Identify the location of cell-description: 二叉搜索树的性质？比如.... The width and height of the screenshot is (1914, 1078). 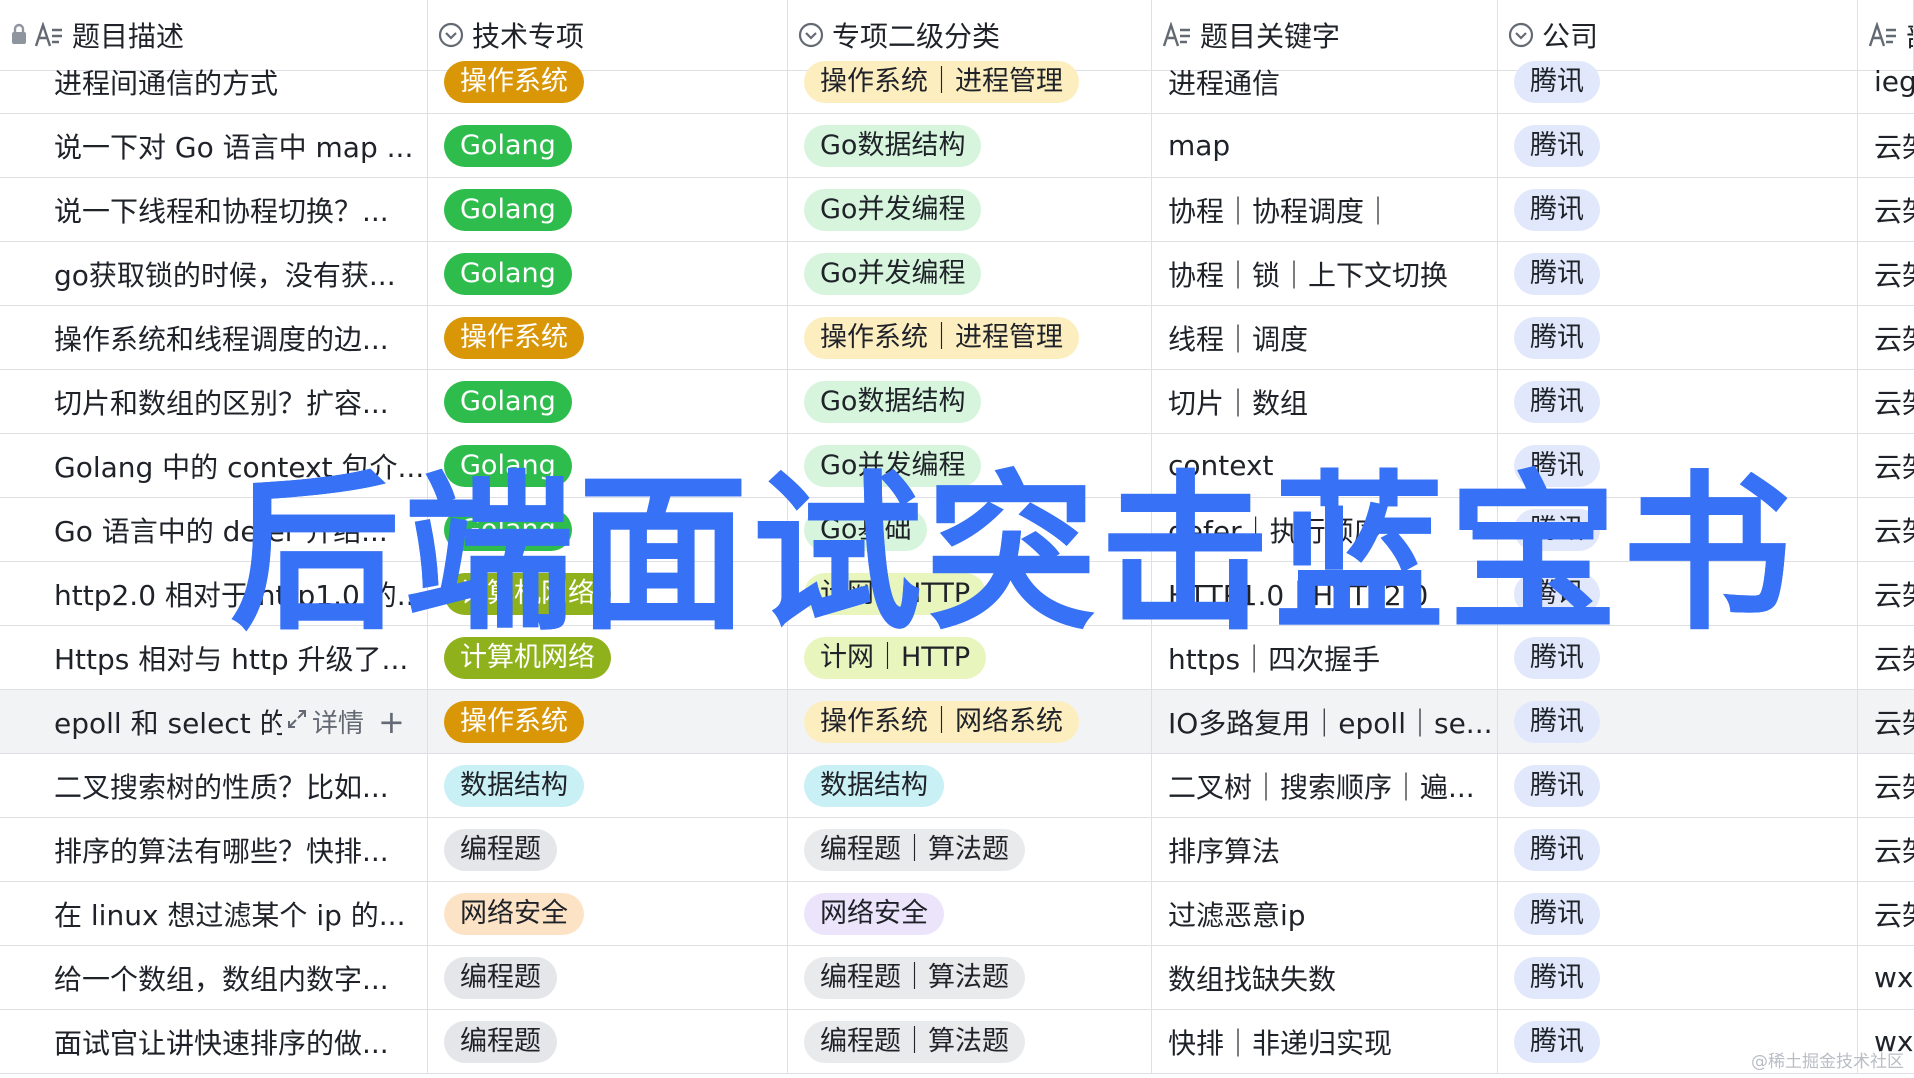
(214, 785).